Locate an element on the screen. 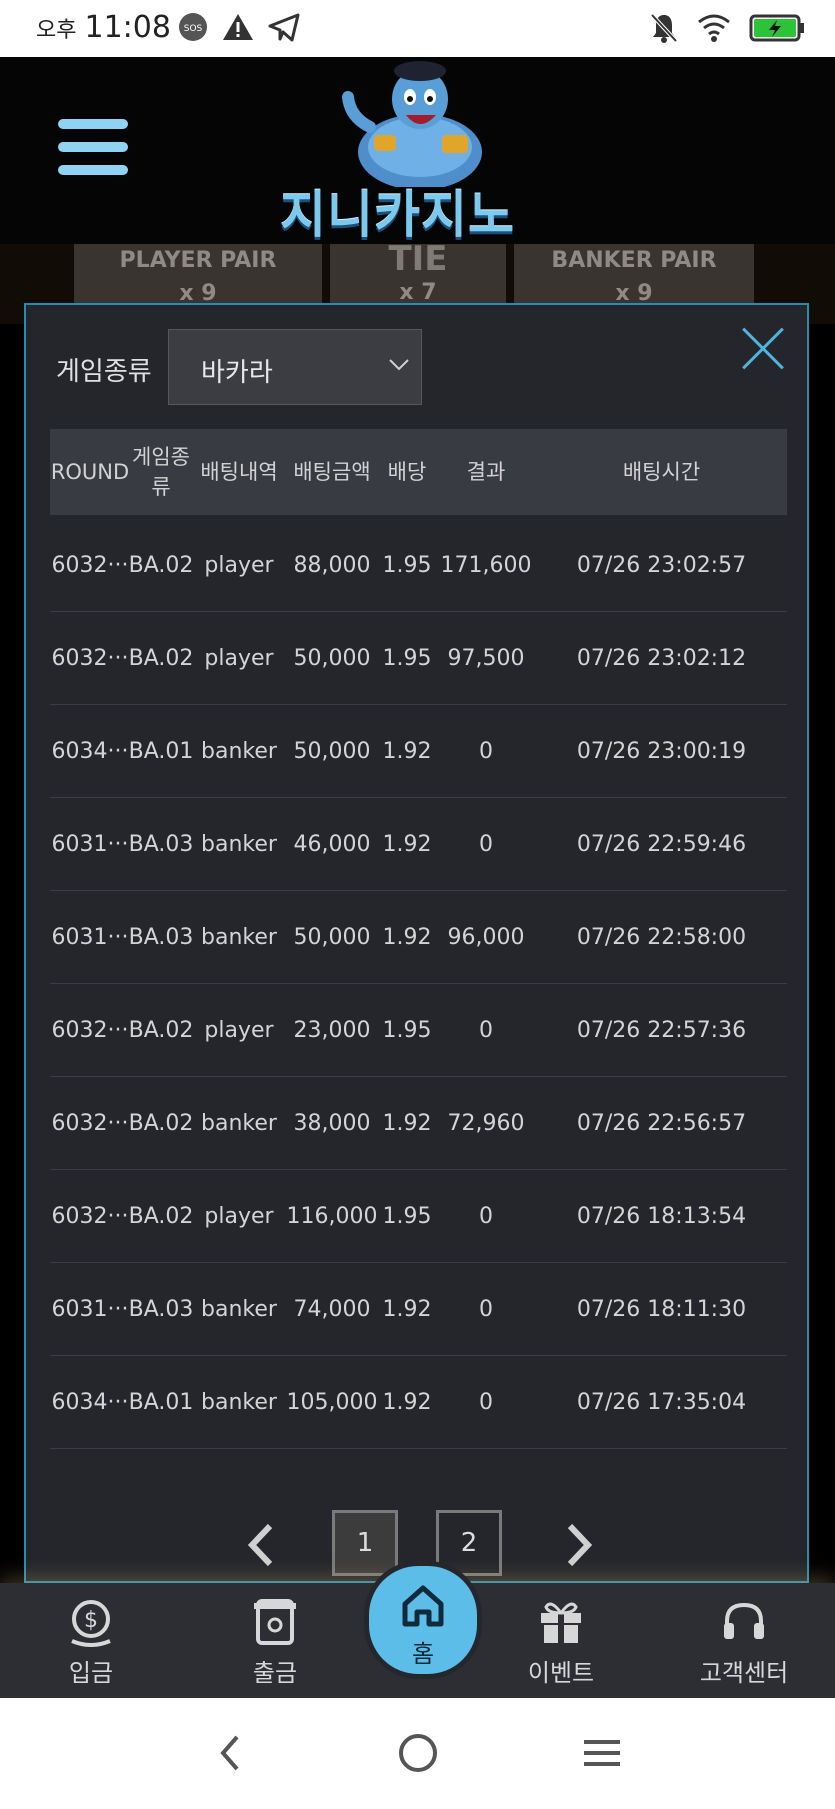 This screenshot has height=1809, width=835. game-type-select: 바카라 is located at coordinates (295, 367).